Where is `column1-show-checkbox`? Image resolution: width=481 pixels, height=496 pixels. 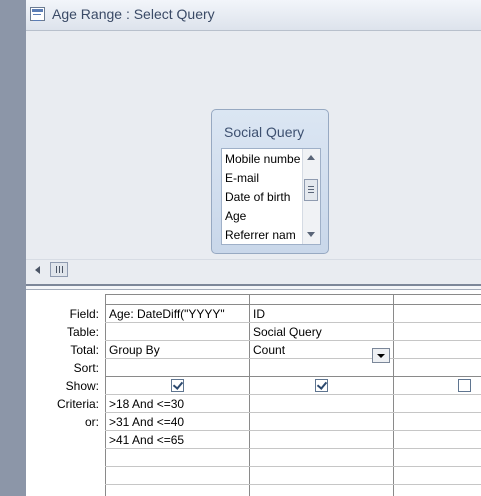
column1-show-checkbox is located at coordinates (177, 385).